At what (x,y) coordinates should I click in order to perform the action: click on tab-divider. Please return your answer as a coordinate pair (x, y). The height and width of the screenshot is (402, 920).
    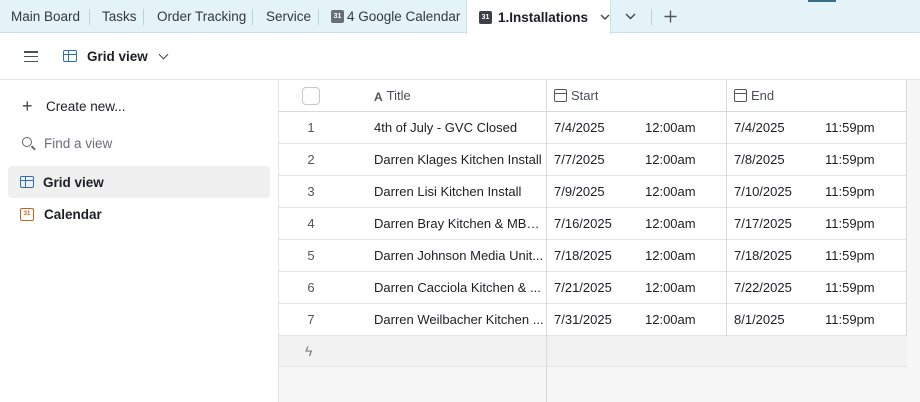
    Looking at the image, I should click on (651, 17).